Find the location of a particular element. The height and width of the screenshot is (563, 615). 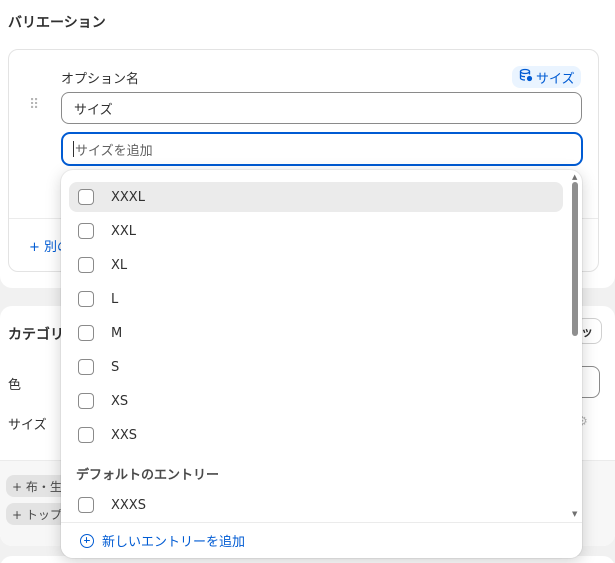

option-label: XXXL is located at coordinates (128, 197).